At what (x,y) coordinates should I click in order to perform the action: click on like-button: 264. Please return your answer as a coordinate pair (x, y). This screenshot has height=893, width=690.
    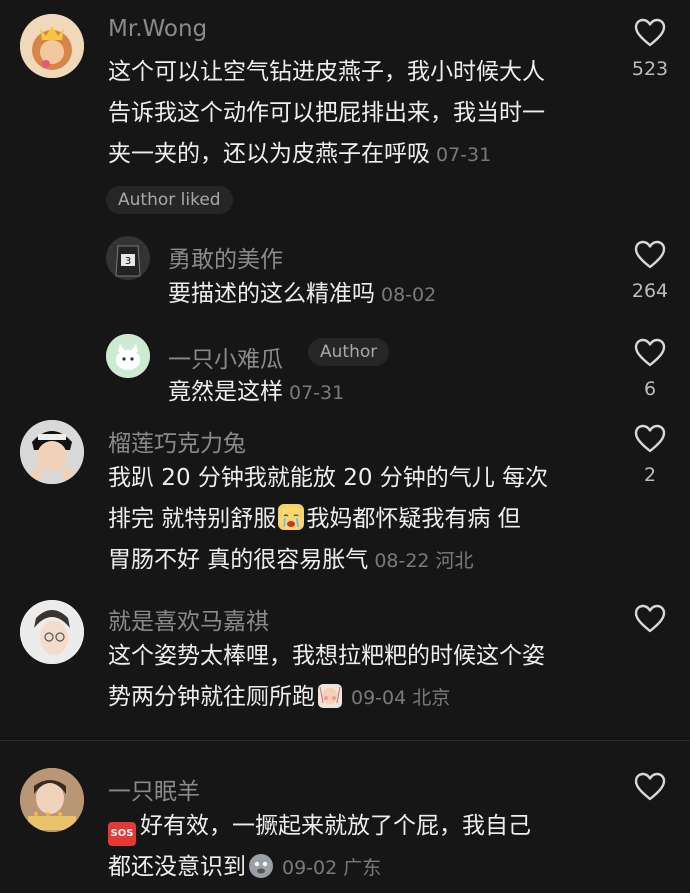
    Looking at the image, I should click on (650, 271).